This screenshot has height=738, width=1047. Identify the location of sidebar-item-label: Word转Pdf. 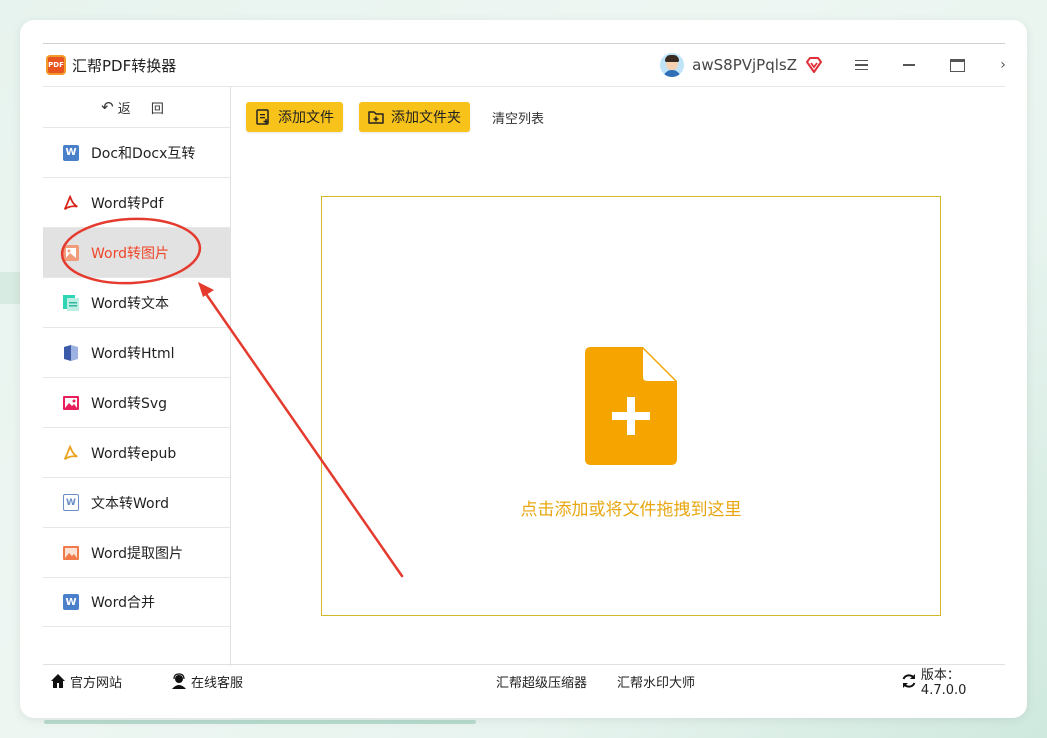
(127, 203).